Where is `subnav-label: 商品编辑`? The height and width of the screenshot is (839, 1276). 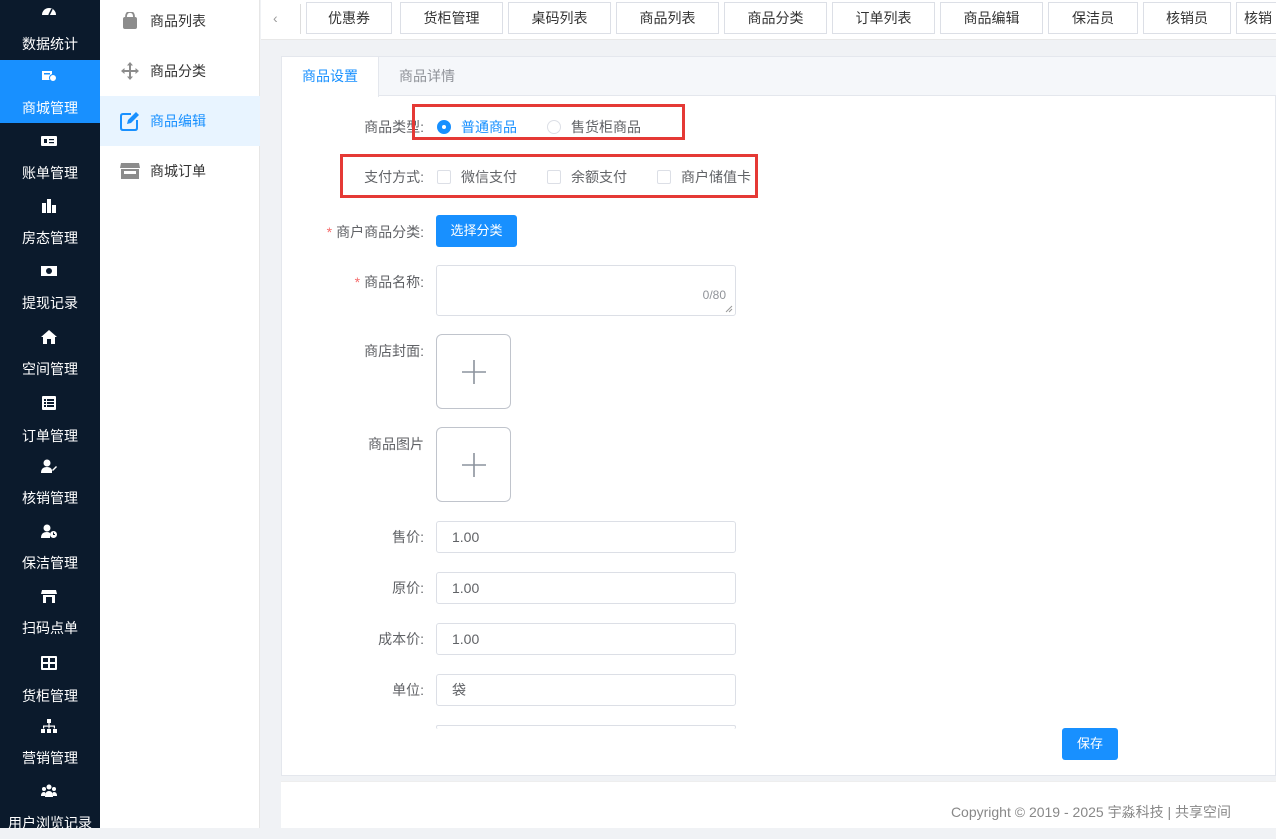
subnav-label: 商品编辑 is located at coordinates (178, 121).